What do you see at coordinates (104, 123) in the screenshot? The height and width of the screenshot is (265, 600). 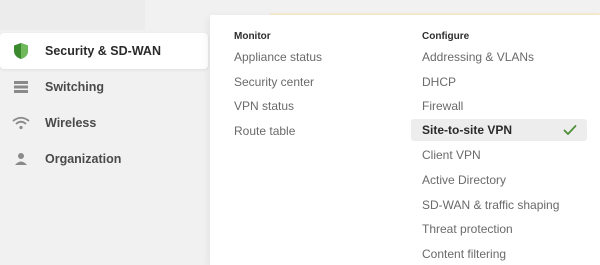 I see `sidebar-item-wireless: Wireless` at bounding box center [104, 123].